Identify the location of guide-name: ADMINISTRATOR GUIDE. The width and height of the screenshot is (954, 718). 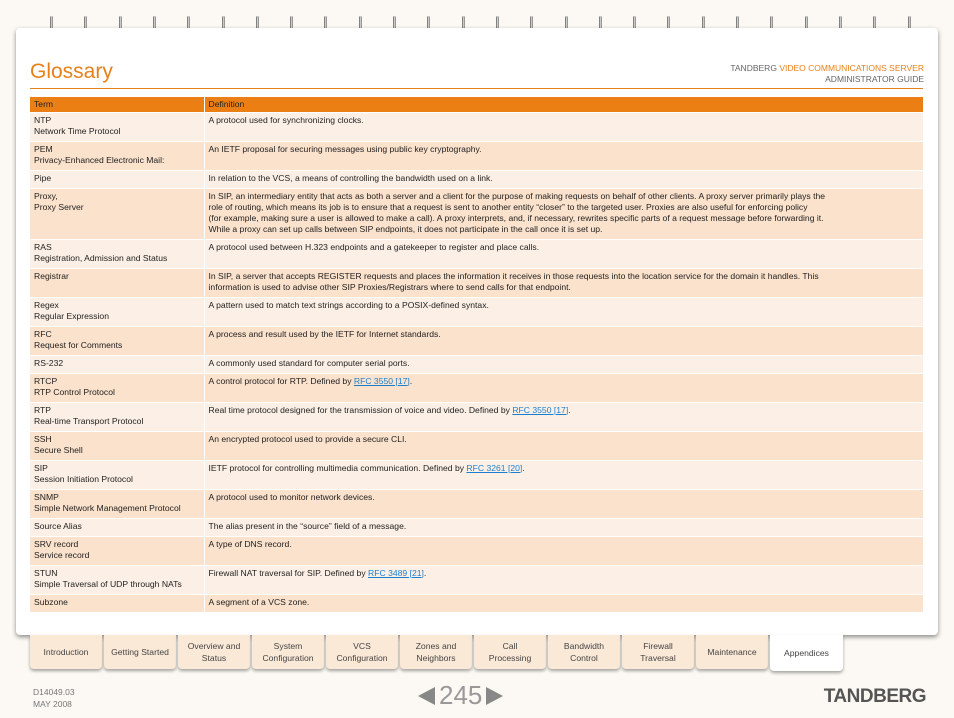
(874, 79).